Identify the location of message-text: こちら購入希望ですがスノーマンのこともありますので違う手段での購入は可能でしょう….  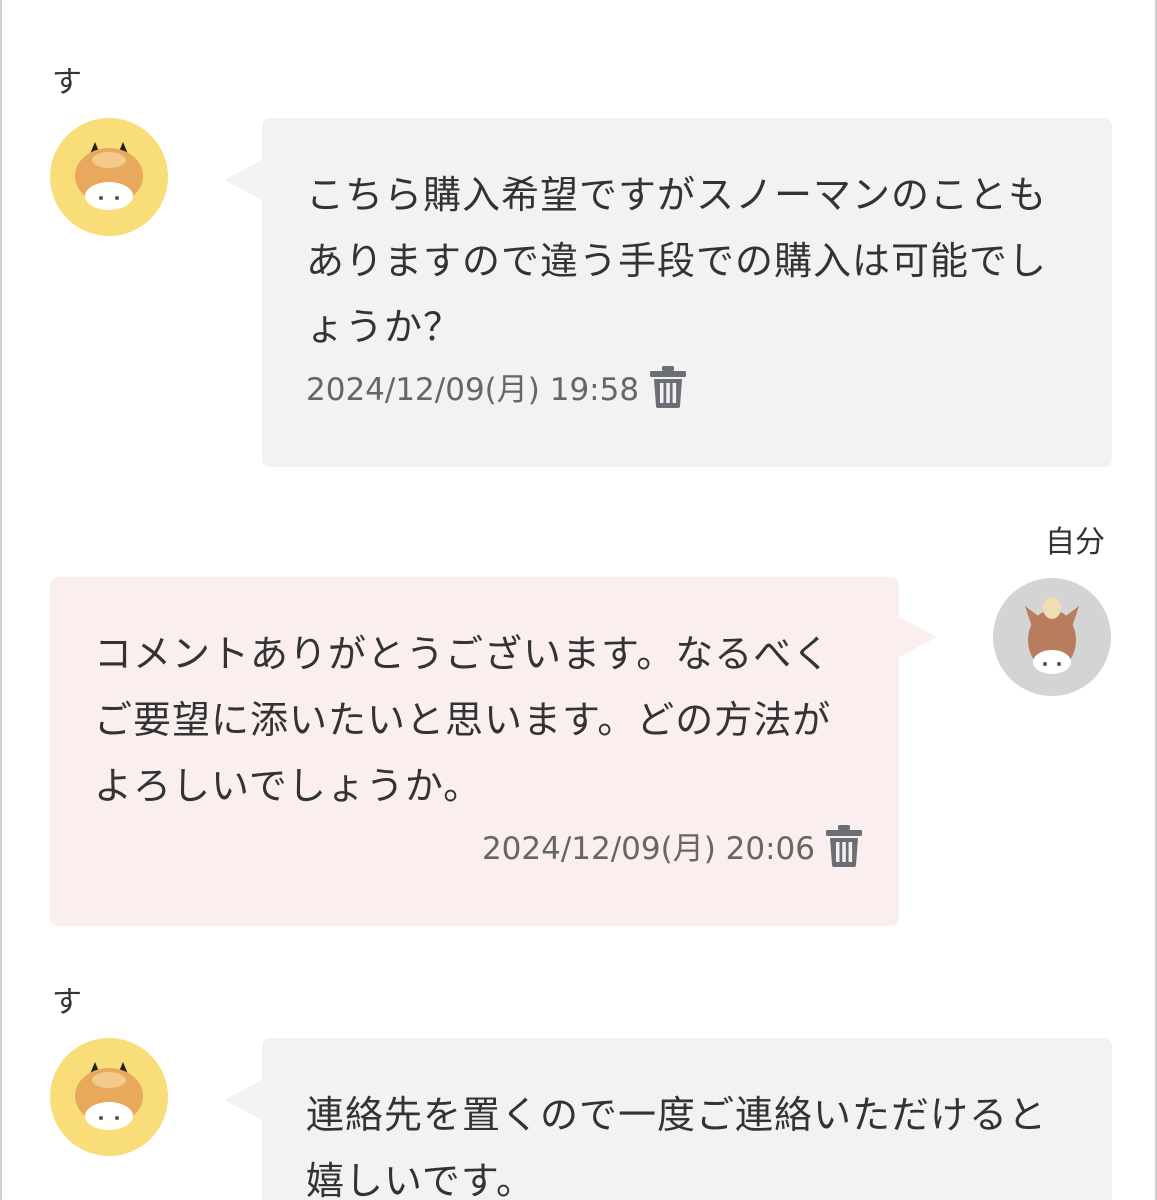
(677, 261).